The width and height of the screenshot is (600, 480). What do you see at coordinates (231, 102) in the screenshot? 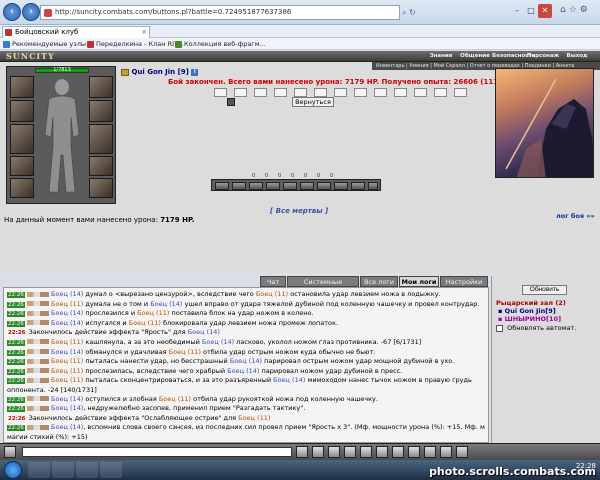
I see `scroll-icon` at bounding box center [231, 102].